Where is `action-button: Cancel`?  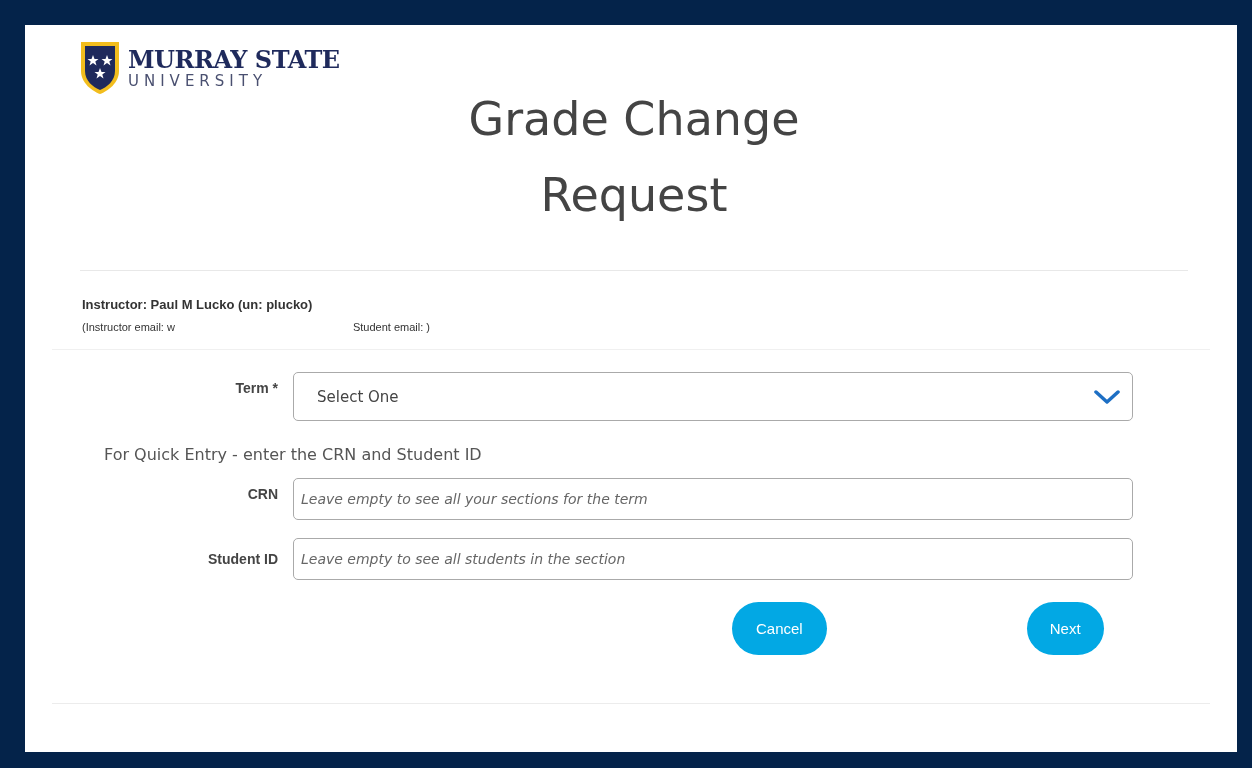 action-button: Cancel is located at coordinates (779, 628).